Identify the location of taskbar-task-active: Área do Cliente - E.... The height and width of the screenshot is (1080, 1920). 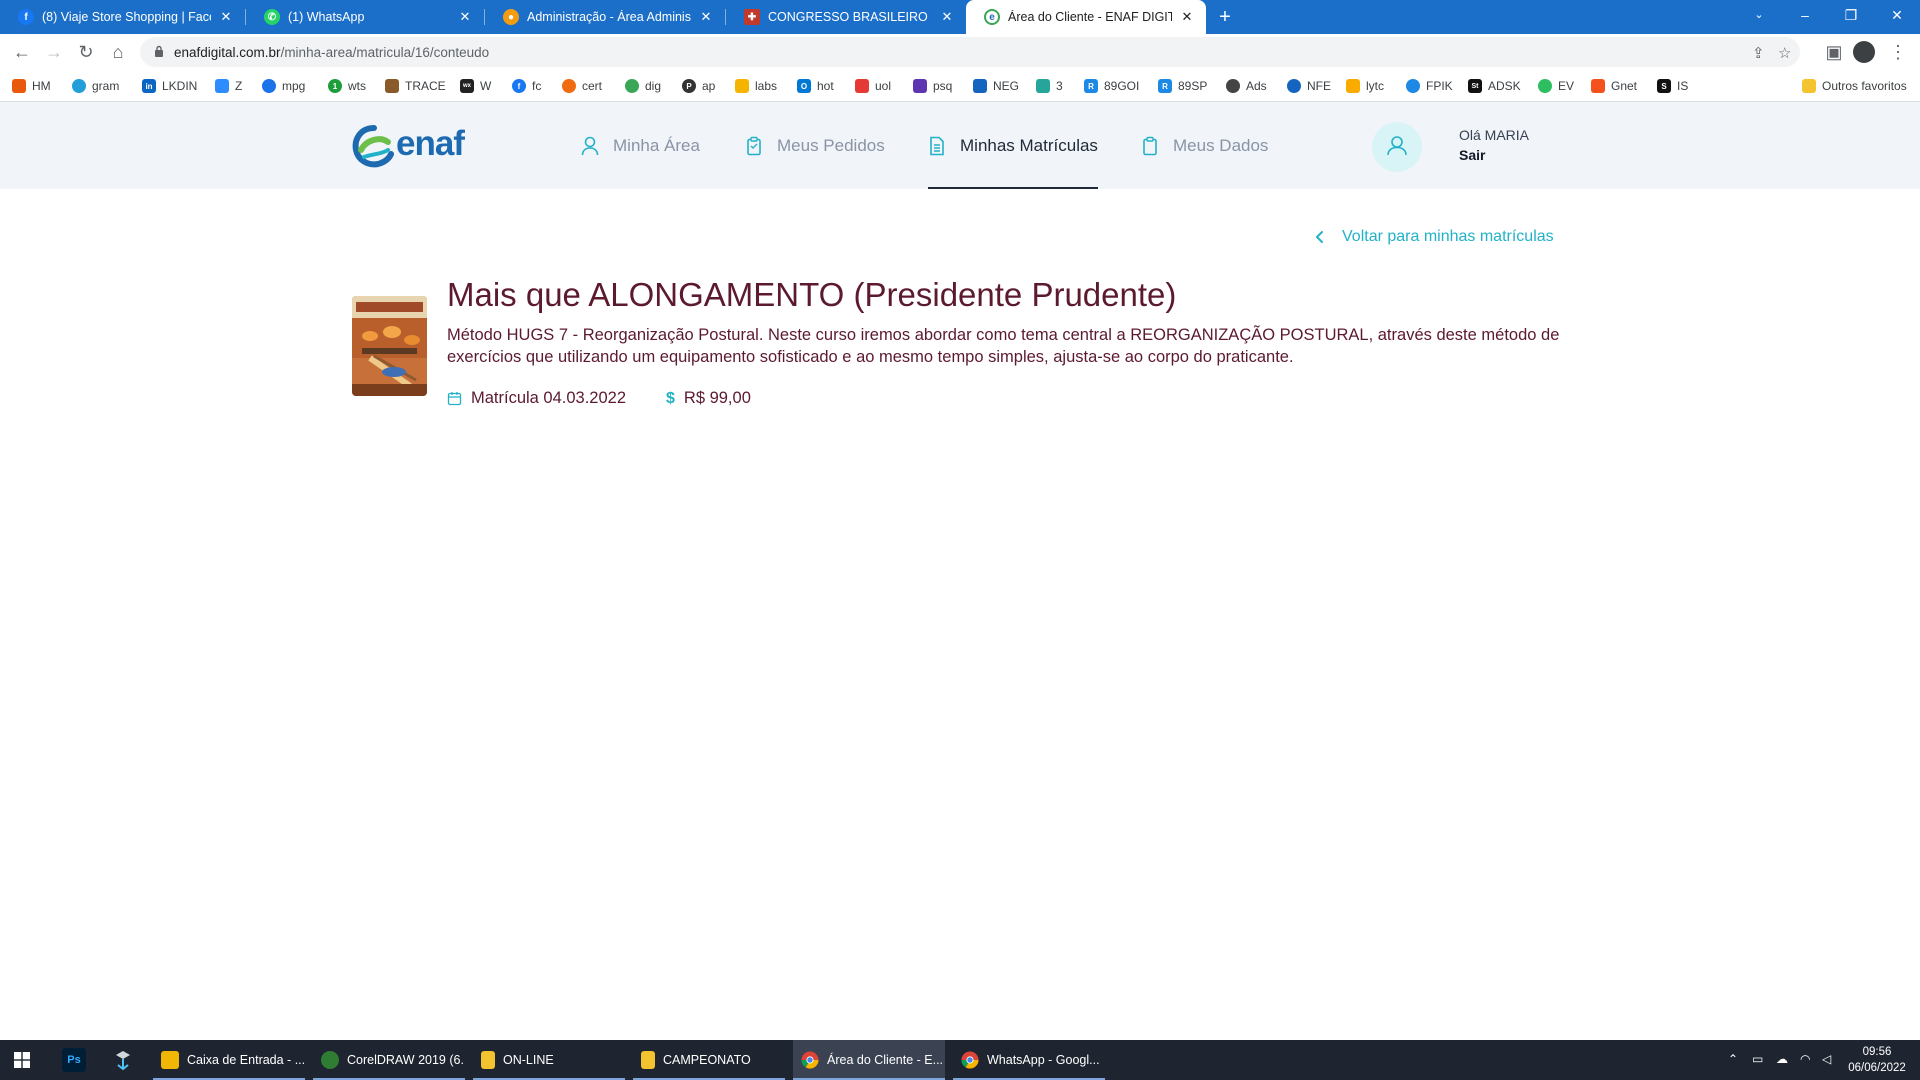
(869, 1060).